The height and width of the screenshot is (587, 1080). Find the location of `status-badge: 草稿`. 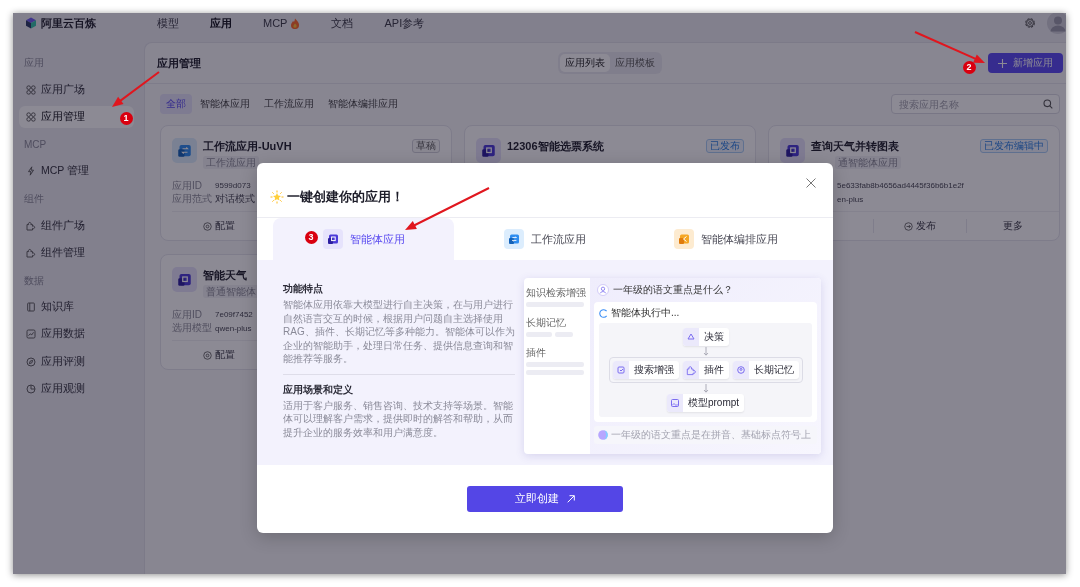

status-badge: 草稿 is located at coordinates (426, 146).